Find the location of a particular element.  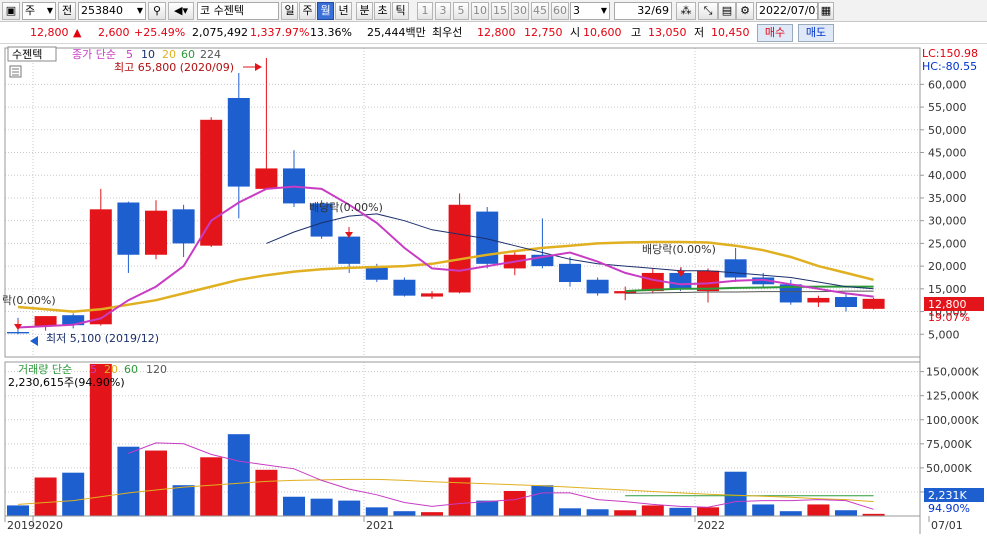

price-legend-ma10: 10 is located at coordinates (148, 54).